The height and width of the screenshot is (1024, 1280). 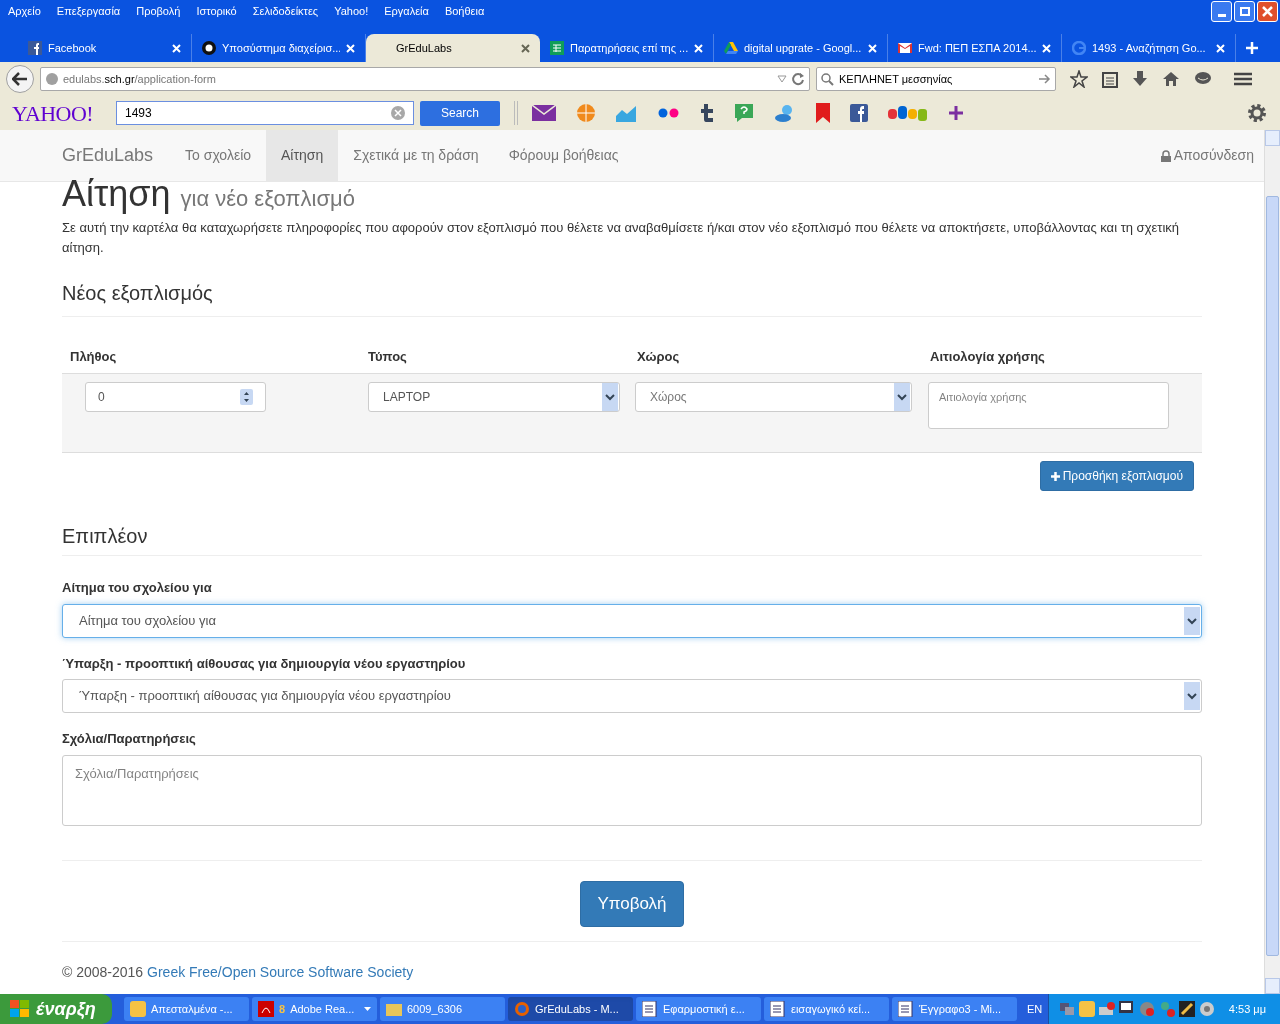 What do you see at coordinates (105, 536) in the screenshot?
I see `section-heading: Επιπλέον` at bounding box center [105, 536].